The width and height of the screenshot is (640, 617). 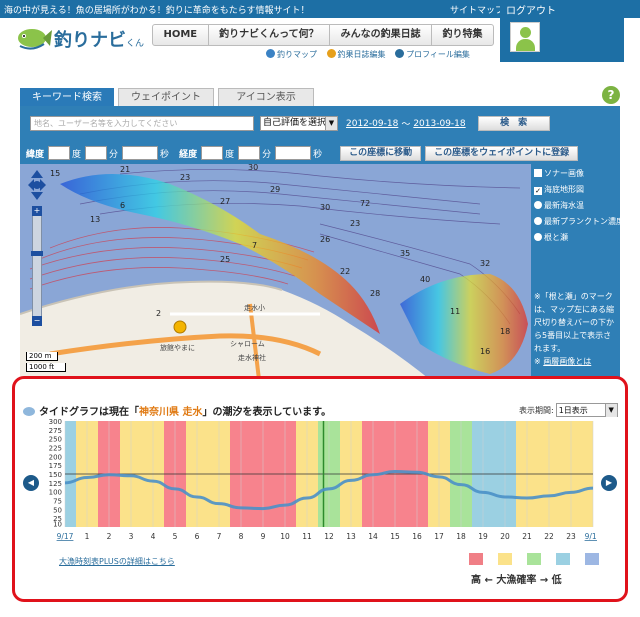 What do you see at coordinates (57, 510) in the screenshot?
I see `y-tick-label: 50` at bounding box center [57, 510].